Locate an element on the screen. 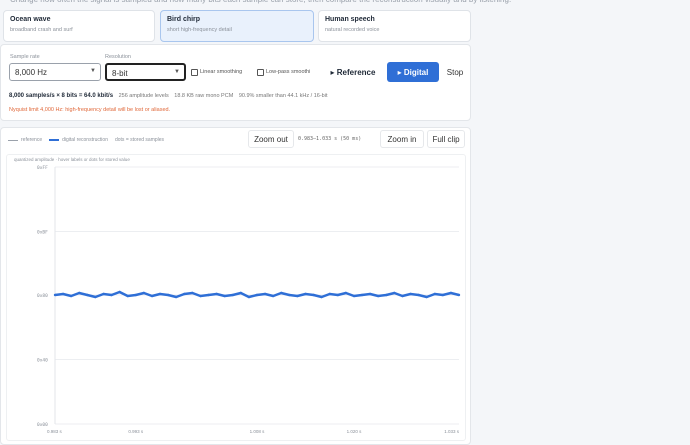 This screenshot has height=445, width=690. y-tick-label: 0xBF is located at coordinates (42, 233).